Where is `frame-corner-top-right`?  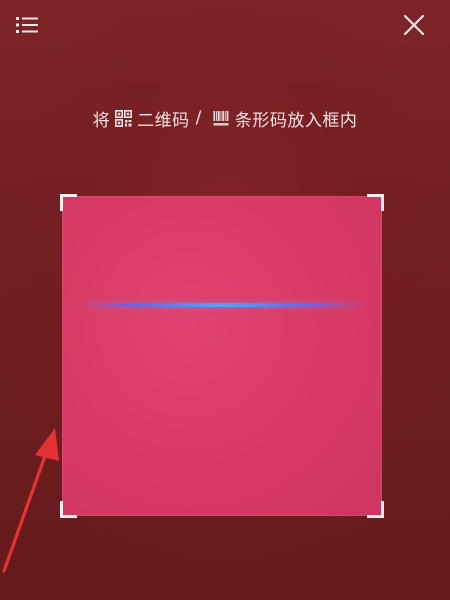
frame-corner-top-right is located at coordinates (375, 202).